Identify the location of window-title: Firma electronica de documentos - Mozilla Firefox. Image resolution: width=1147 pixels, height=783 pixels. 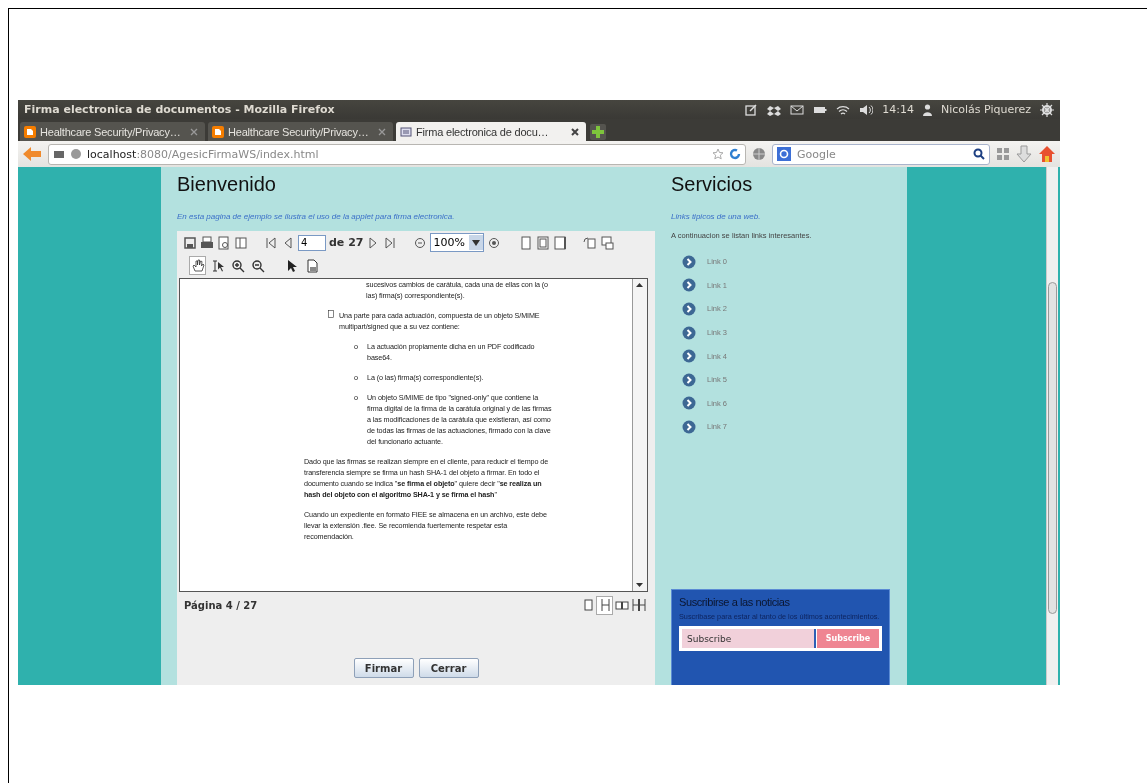
(180, 109).